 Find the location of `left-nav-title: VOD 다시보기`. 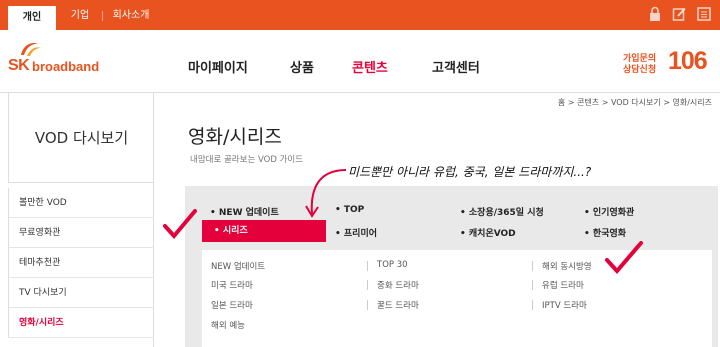

left-nav-title: VOD 다시보기 is located at coordinates (81, 138).